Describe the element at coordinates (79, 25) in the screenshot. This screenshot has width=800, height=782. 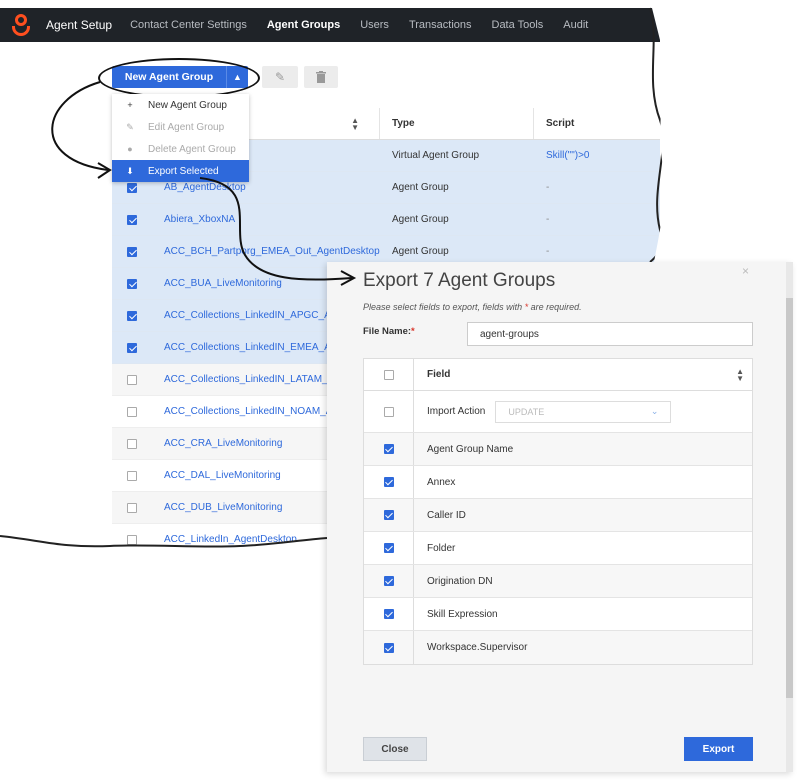
I see `app-title: Agent Setup` at that location.